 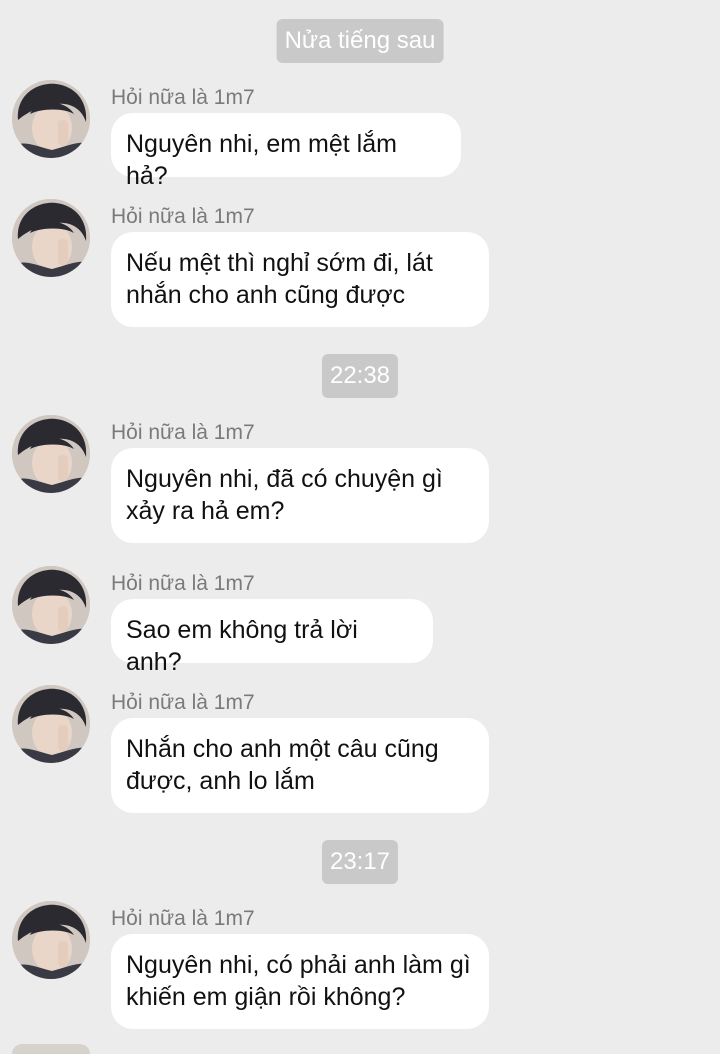 I want to click on message-bubble: Sao em không trả lời anh?, so click(x=272, y=637).